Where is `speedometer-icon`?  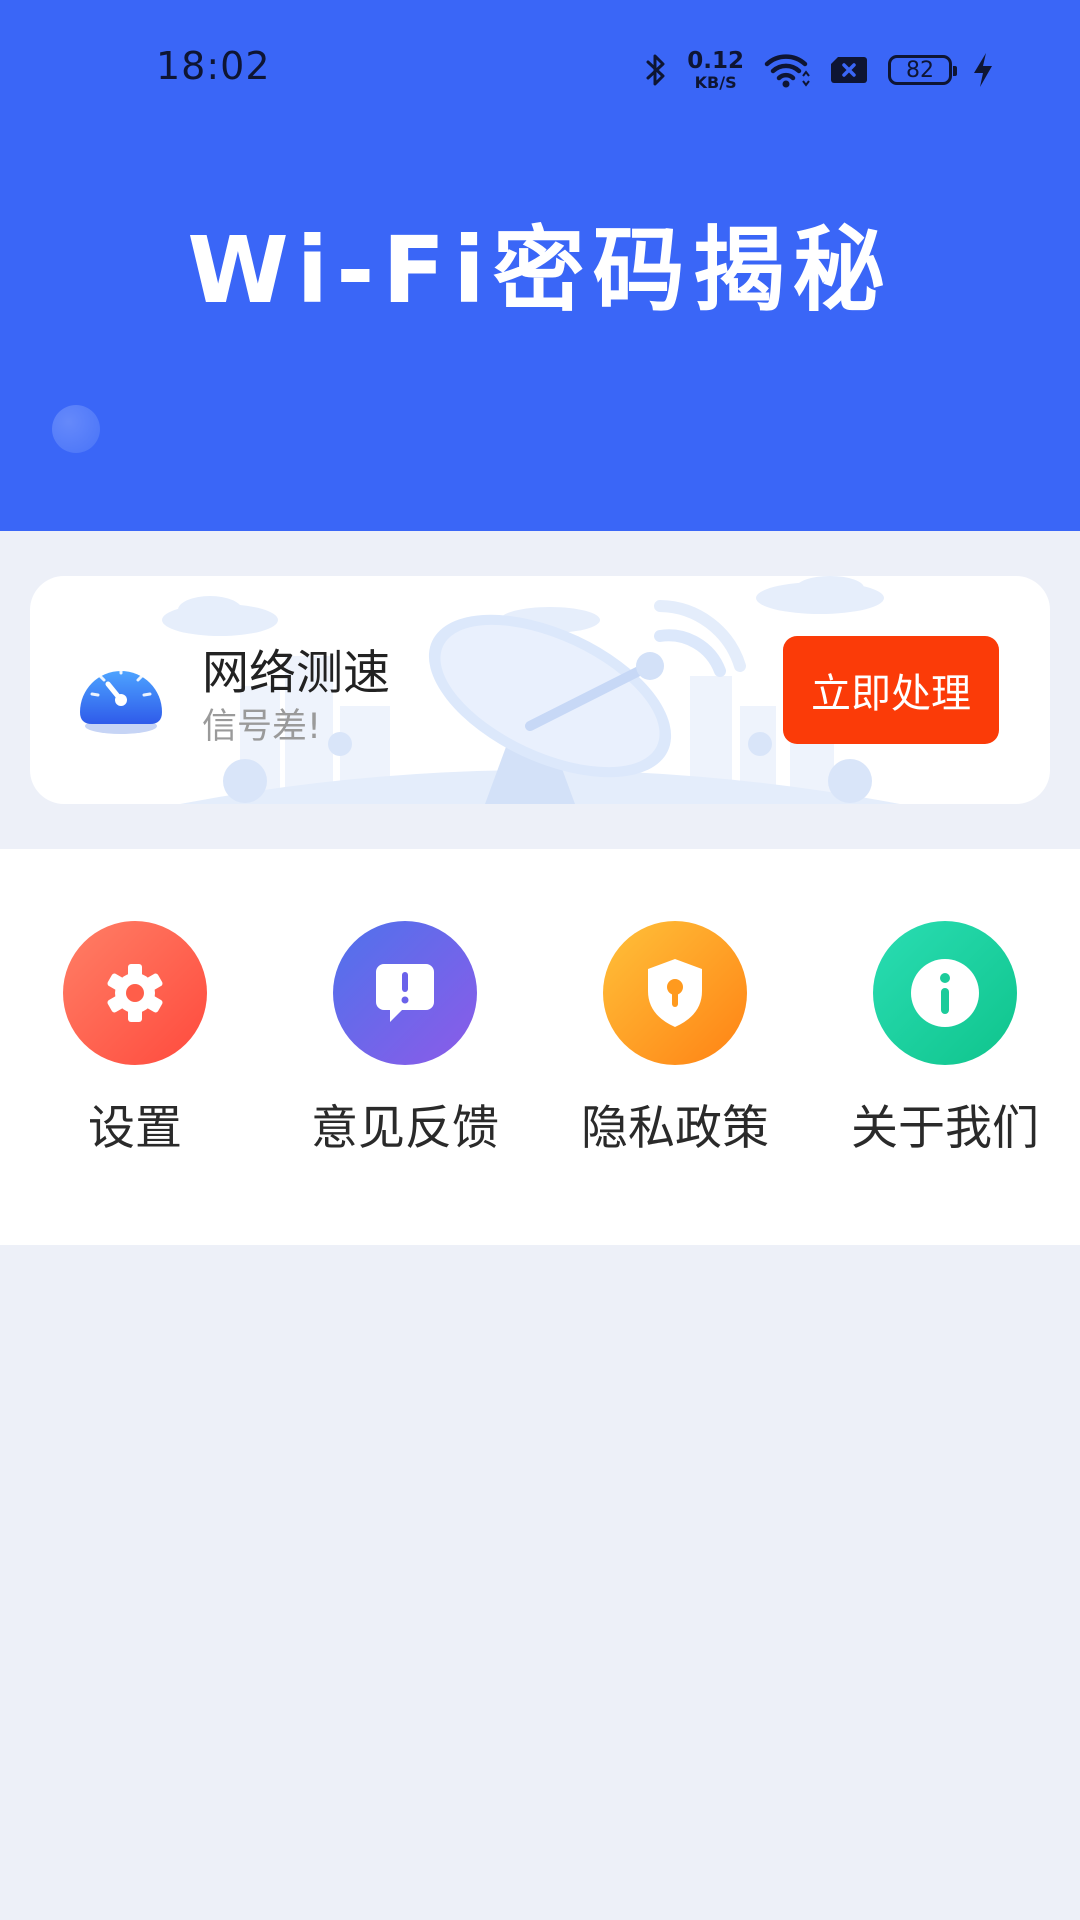 speedometer-icon is located at coordinates (121, 699).